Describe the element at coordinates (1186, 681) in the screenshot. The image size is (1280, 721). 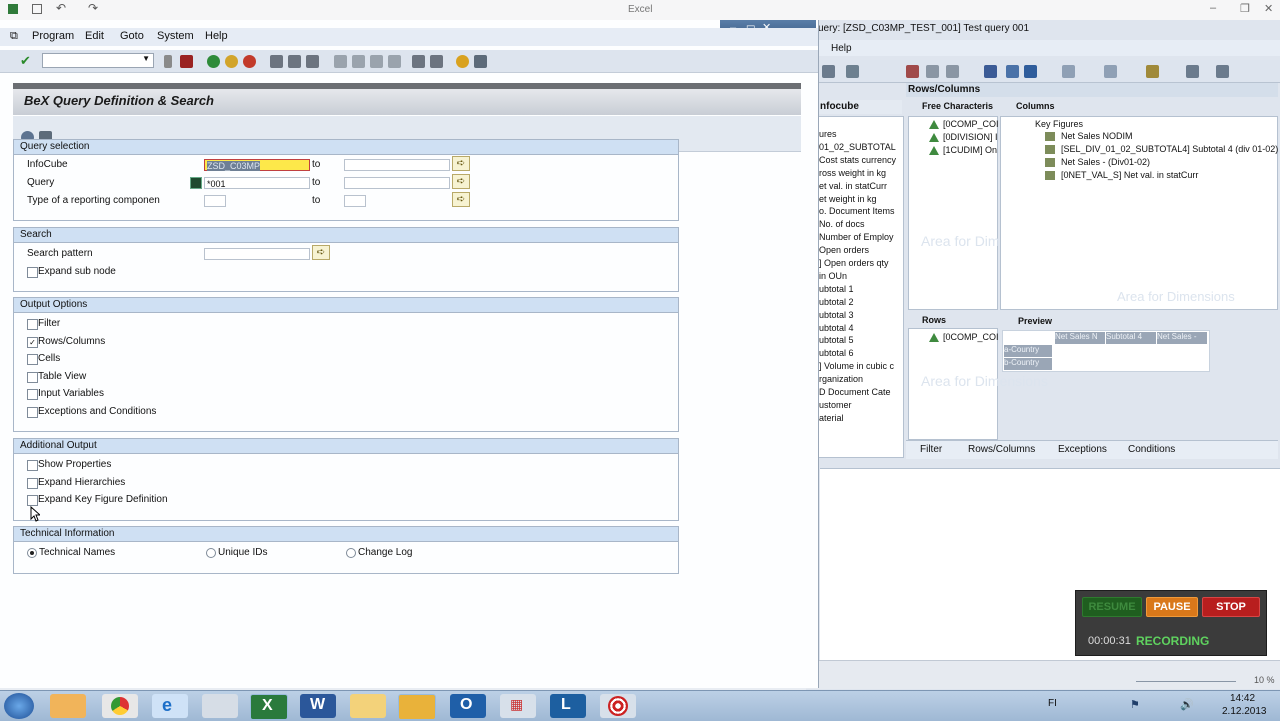
I see `zoom-slider` at that location.